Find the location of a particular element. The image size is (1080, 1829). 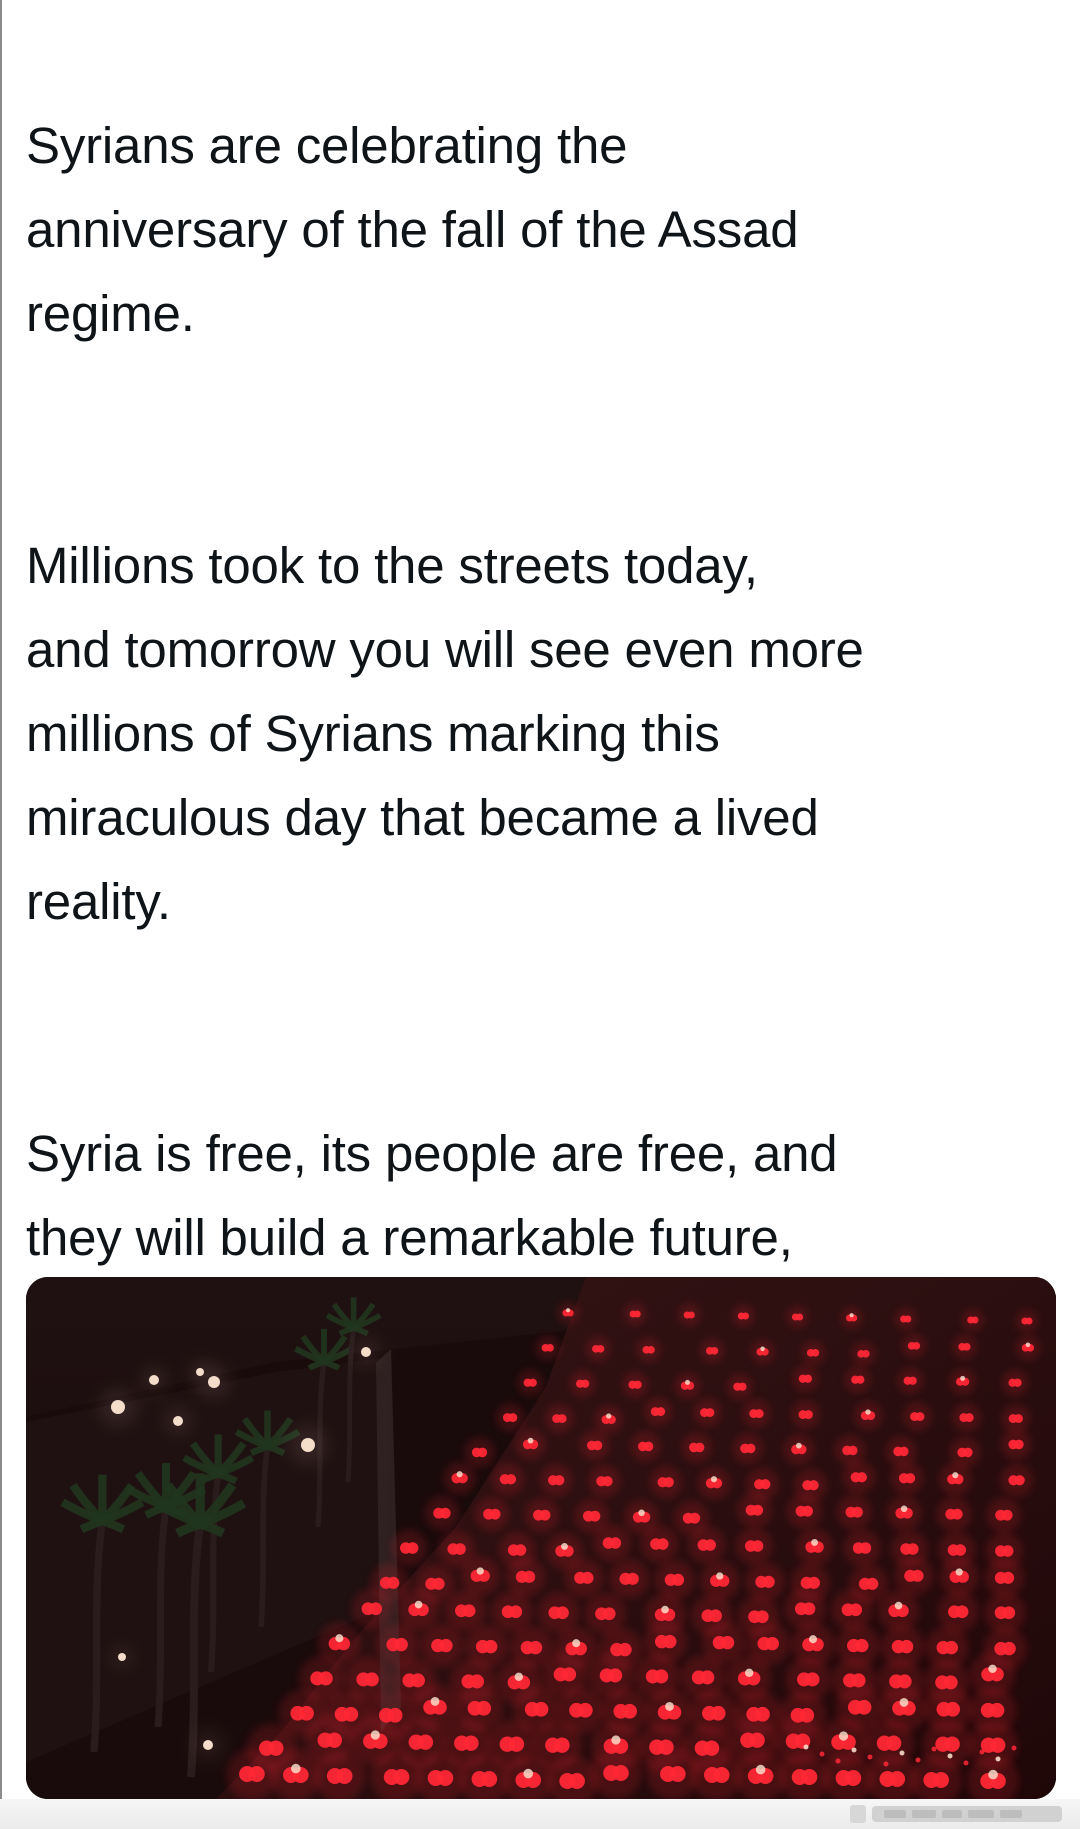

watermark-mark is located at coordinates (956, 1814).